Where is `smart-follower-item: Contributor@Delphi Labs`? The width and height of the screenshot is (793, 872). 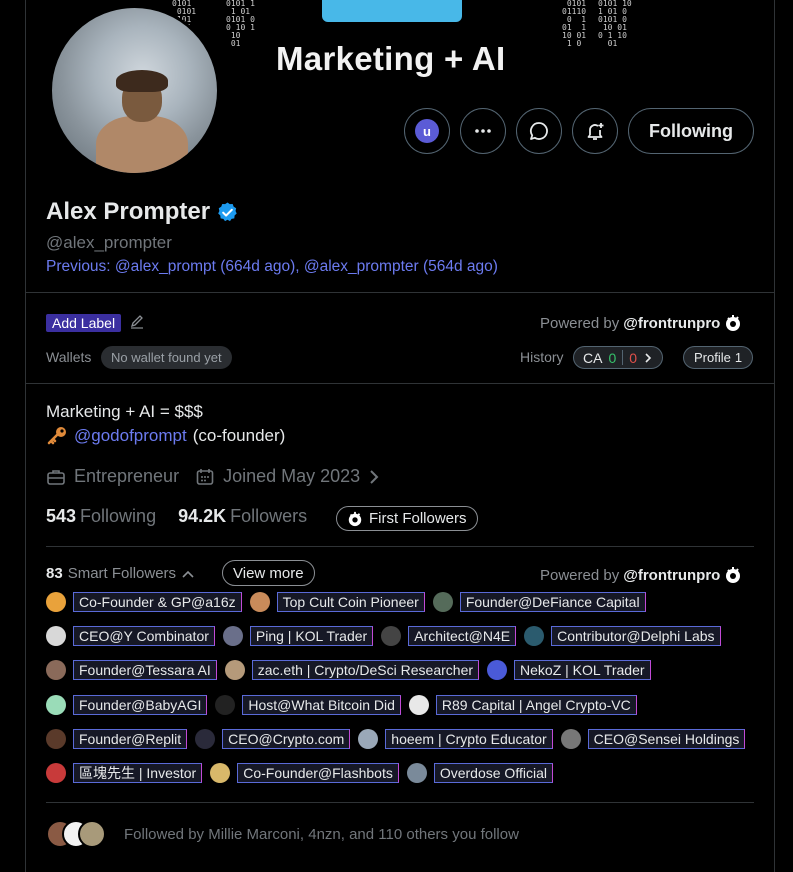 smart-follower-item: Contributor@Delphi Labs is located at coordinates (622, 636).